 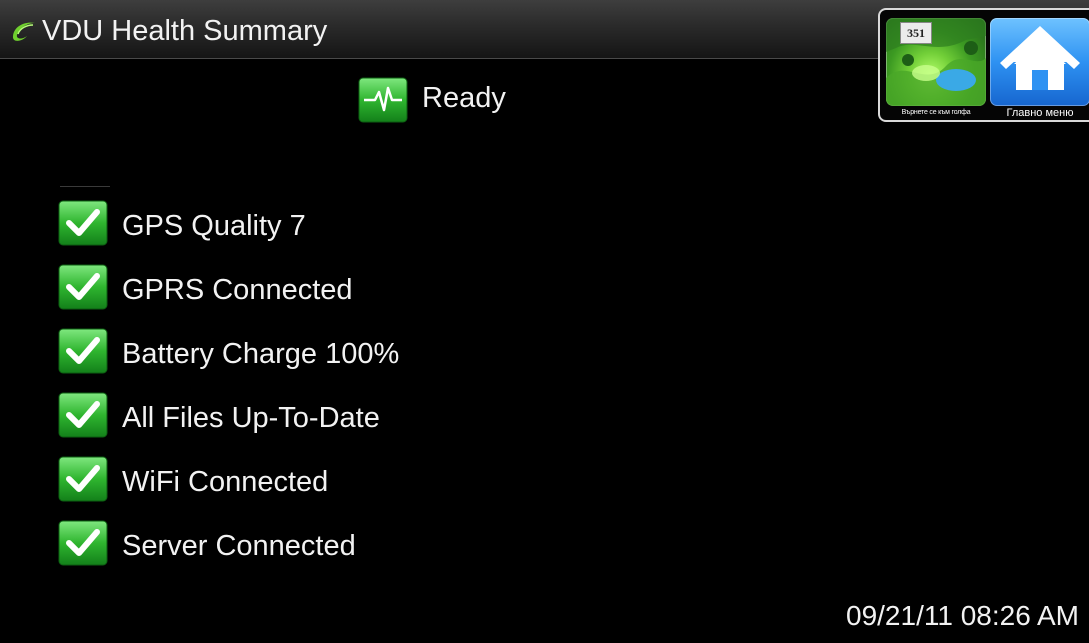 What do you see at coordinates (23, 31) in the screenshot?
I see `swoosh-logo-icon` at bounding box center [23, 31].